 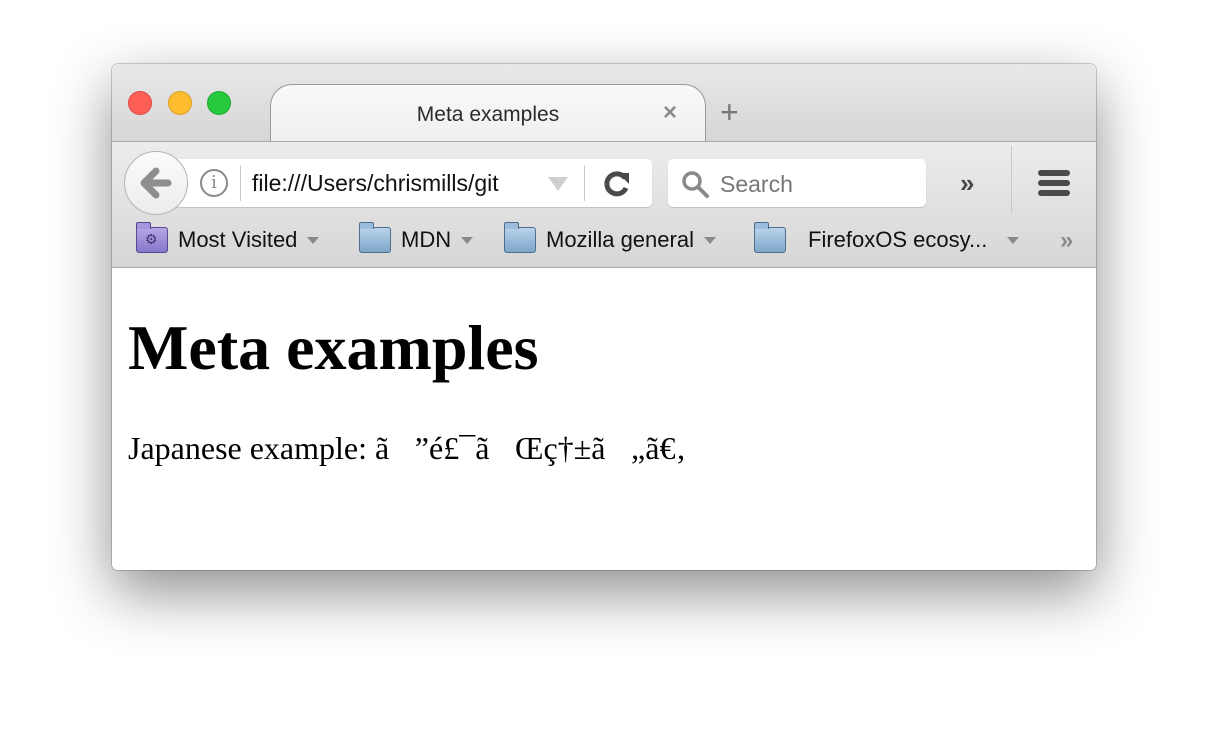 What do you see at coordinates (695, 184) in the screenshot?
I see `search-icon` at bounding box center [695, 184].